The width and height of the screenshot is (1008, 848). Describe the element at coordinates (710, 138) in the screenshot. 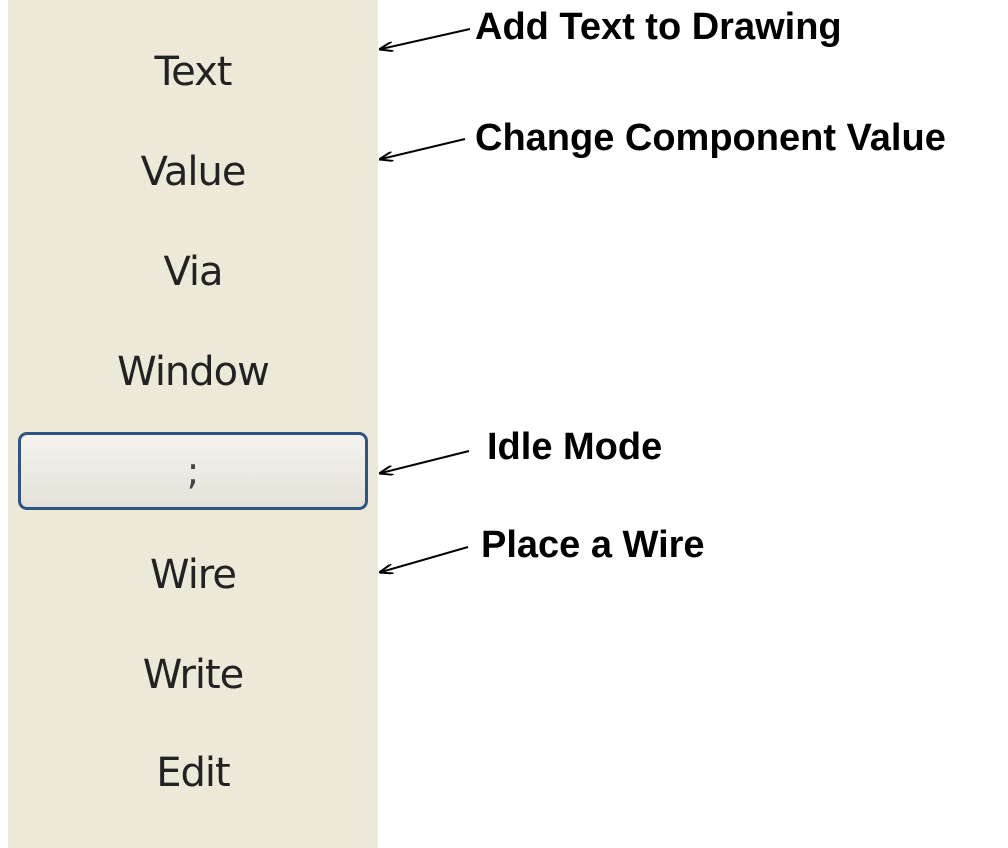

I see `callout-change-value: Change Component Value` at that location.